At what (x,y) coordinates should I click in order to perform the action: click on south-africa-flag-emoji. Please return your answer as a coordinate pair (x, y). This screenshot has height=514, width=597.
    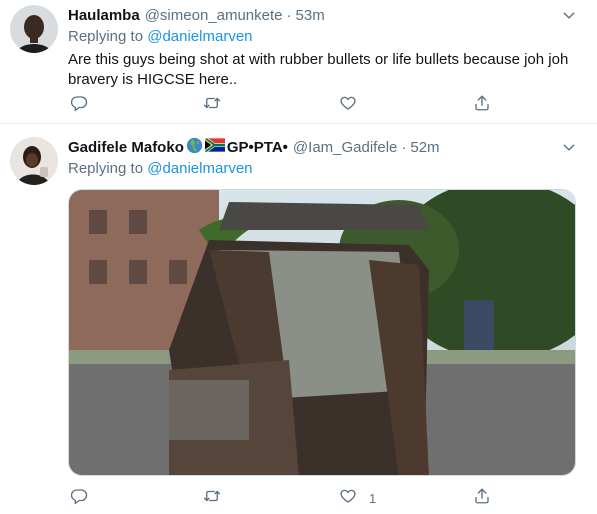
    Looking at the image, I should click on (214, 147).